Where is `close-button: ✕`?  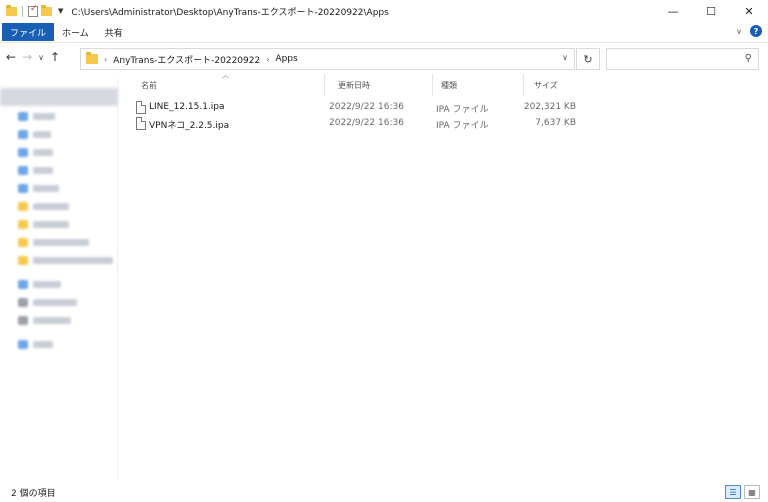
close-button: ✕ is located at coordinates (749, 11).